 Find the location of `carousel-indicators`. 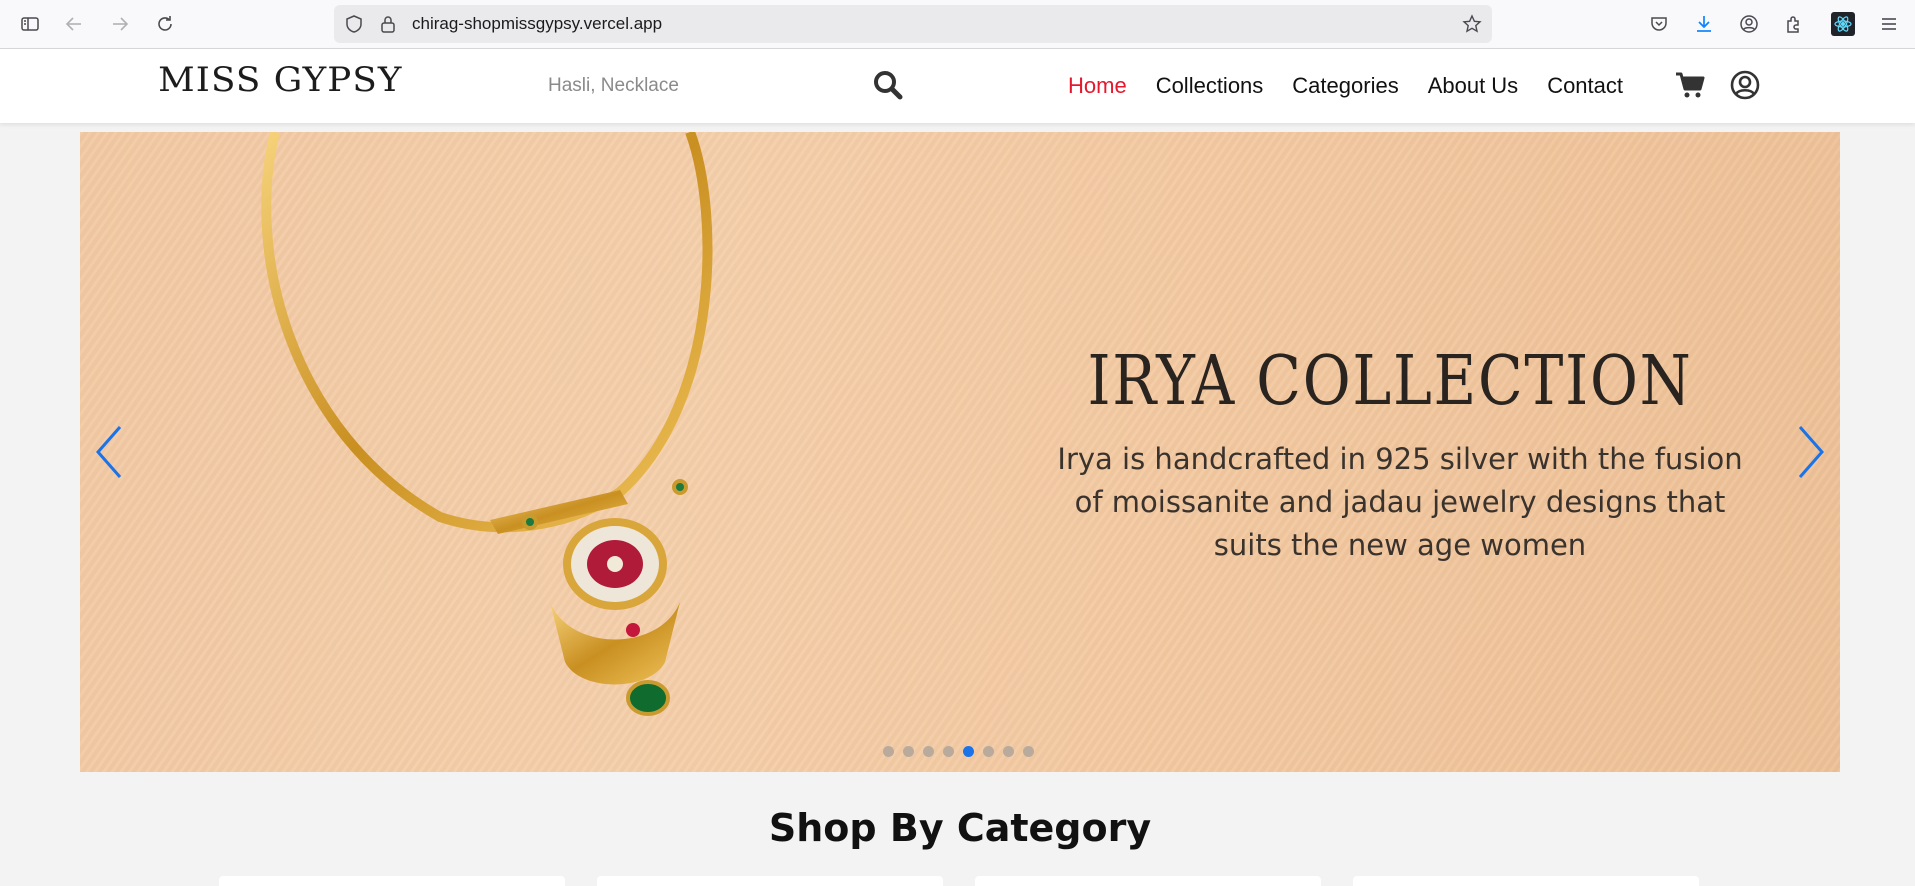

carousel-indicators is located at coordinates (958, 751).